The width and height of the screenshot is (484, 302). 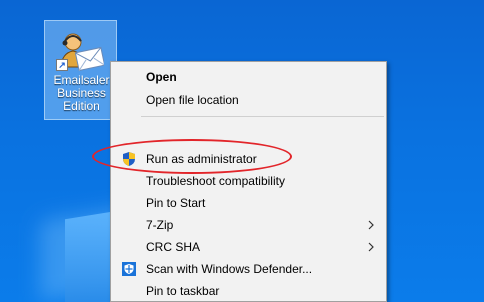 I want to click on menu-item-label: 7-Zip, so click(x=160, y=225).